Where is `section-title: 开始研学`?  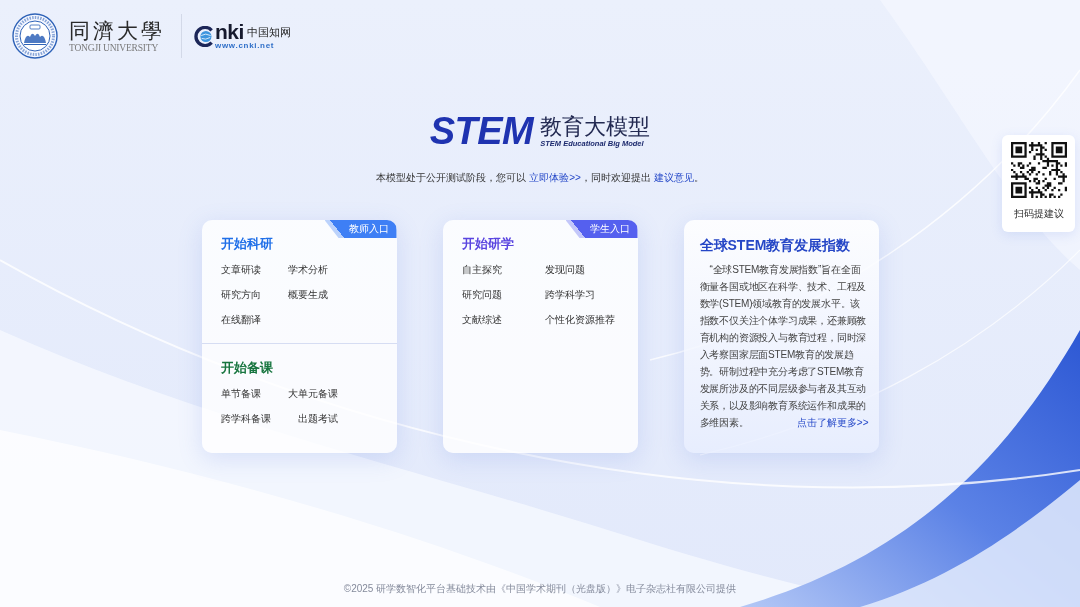
section-title: 开始研学 is located at coordinates (487, 244).